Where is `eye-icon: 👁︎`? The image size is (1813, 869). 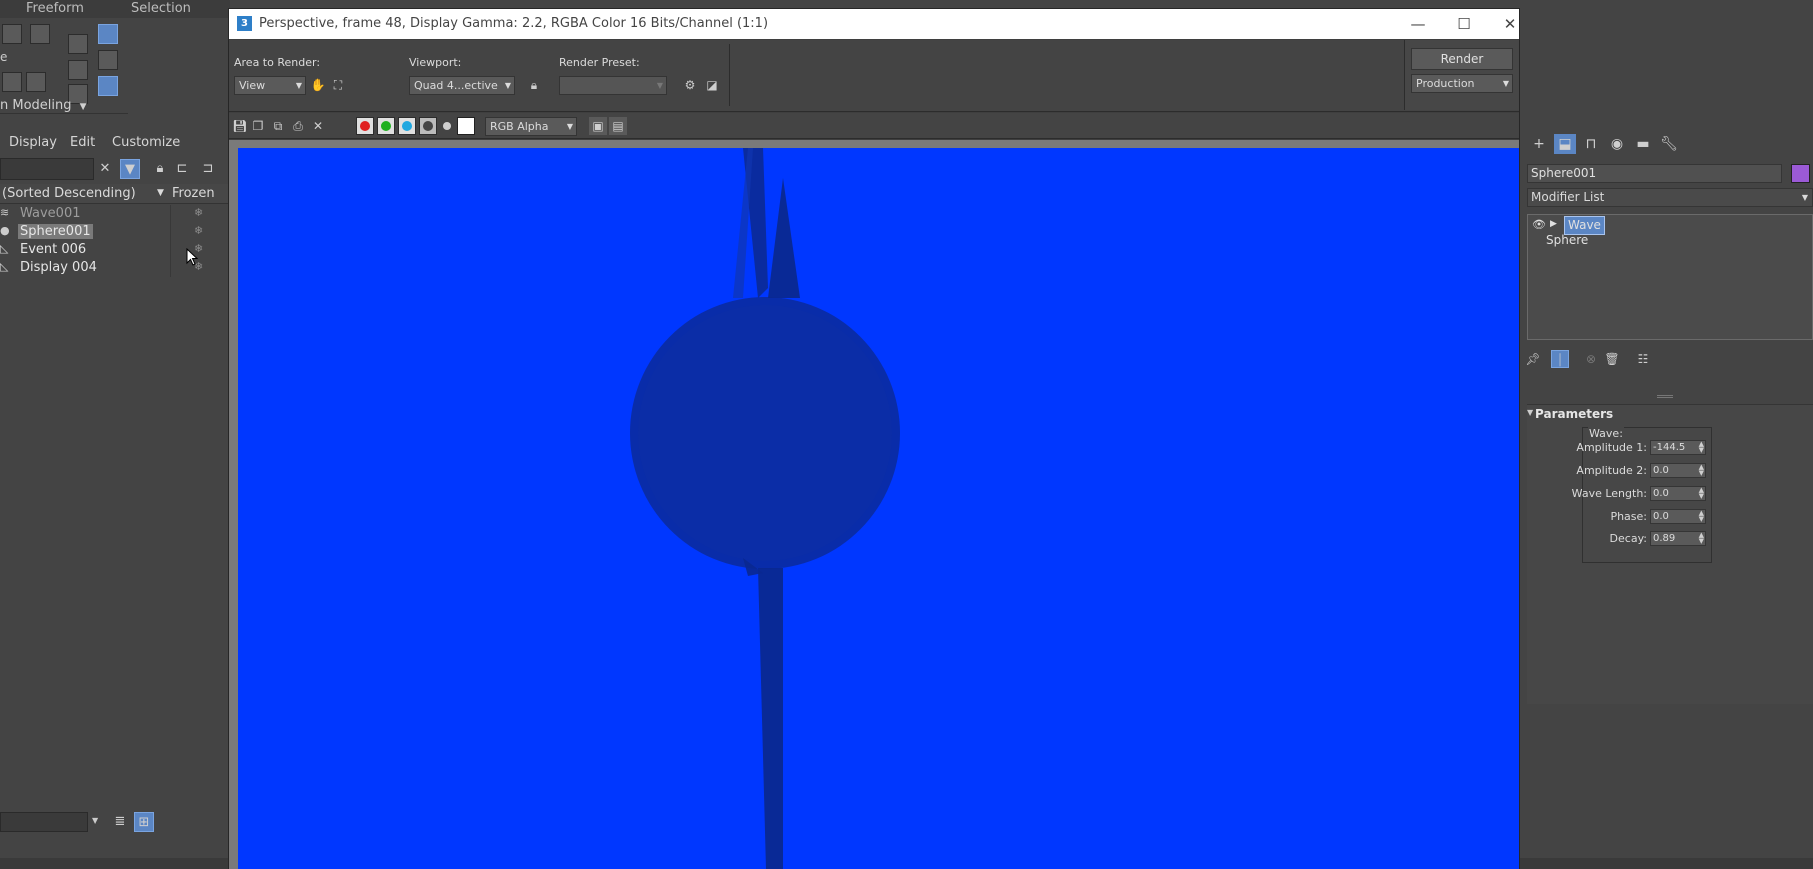
eye-icon: 👁︎ is located at coordinates (1539, 224).